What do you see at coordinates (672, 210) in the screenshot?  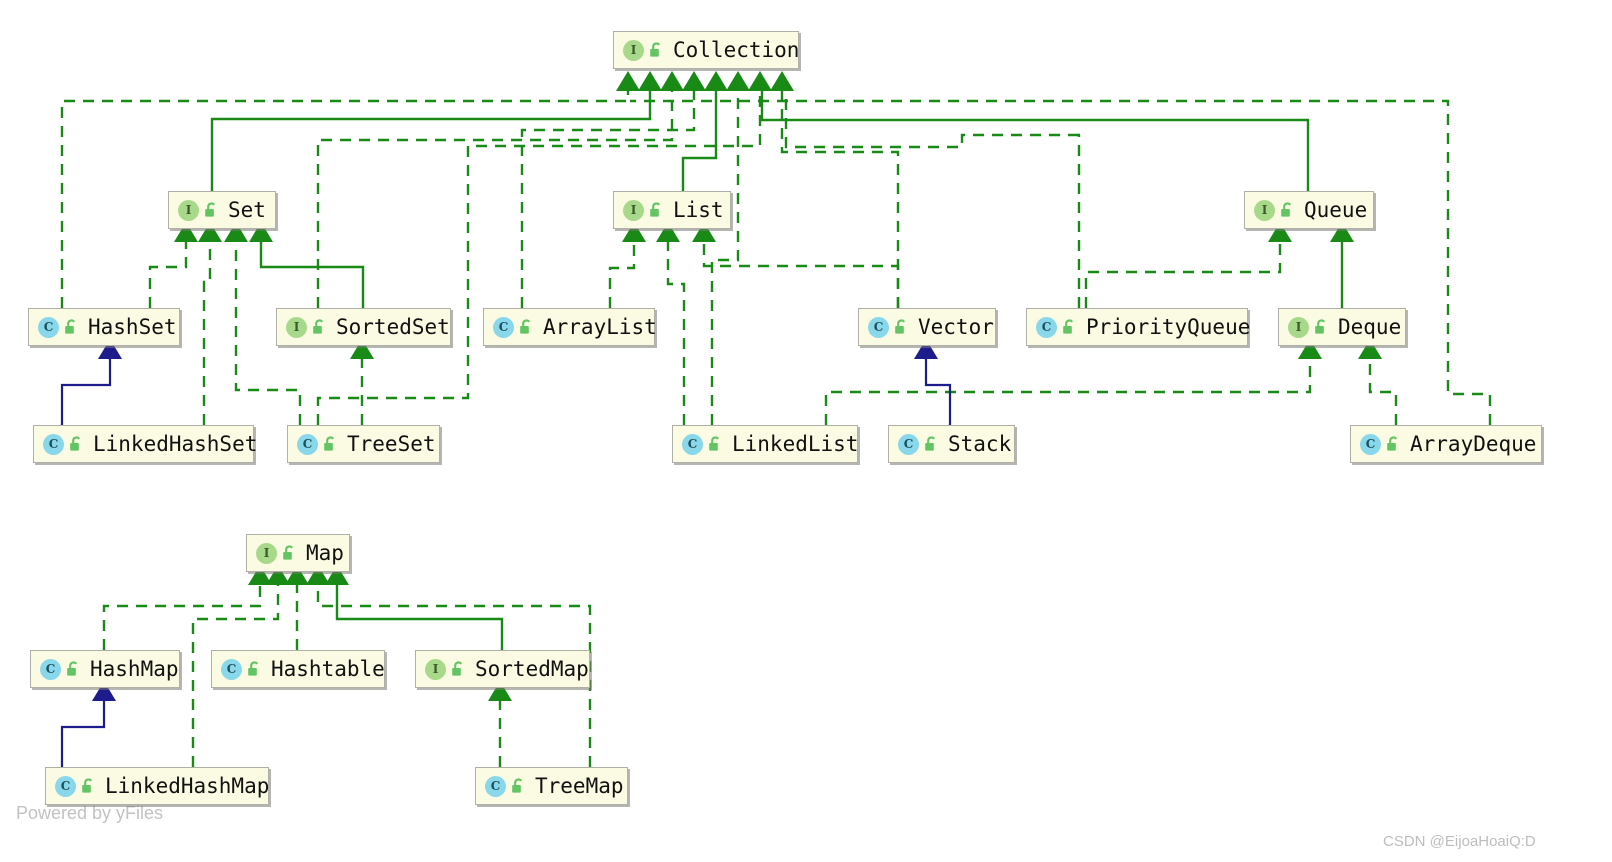 I see `uml-node-list: I List` at bounding box center [672, 210].